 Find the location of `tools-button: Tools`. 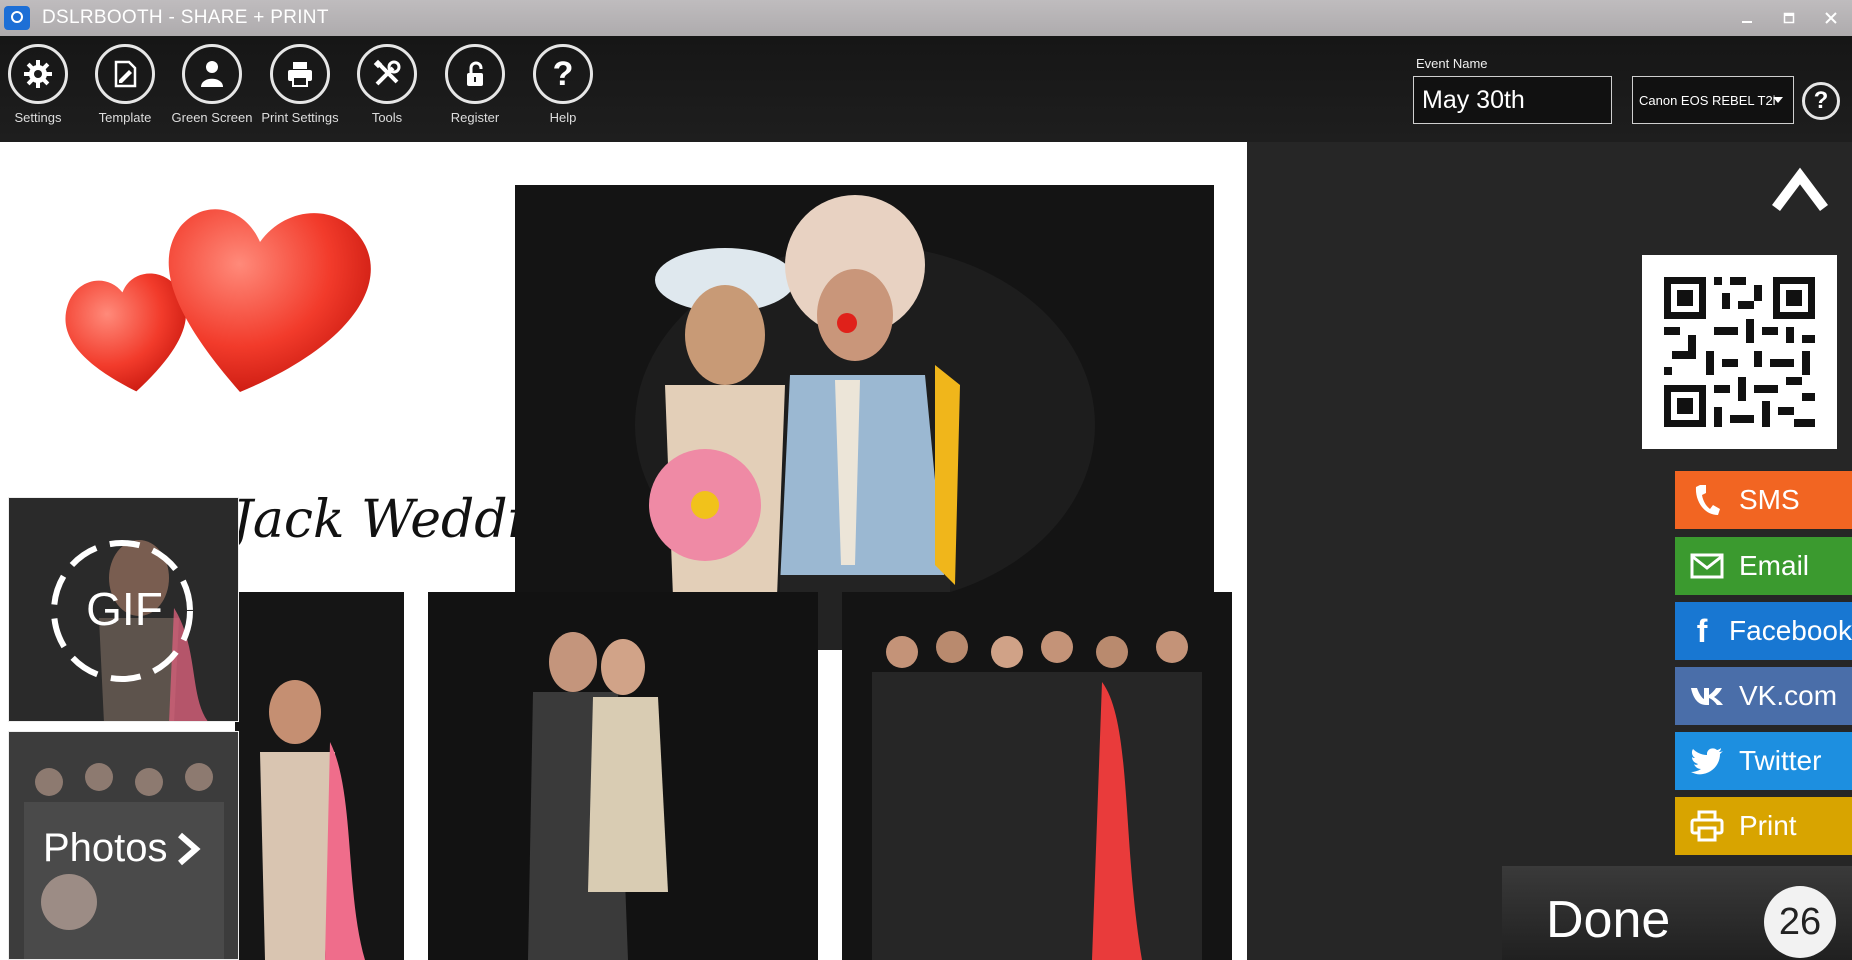

tools-button: Tools is located at coordinates (387, 84).